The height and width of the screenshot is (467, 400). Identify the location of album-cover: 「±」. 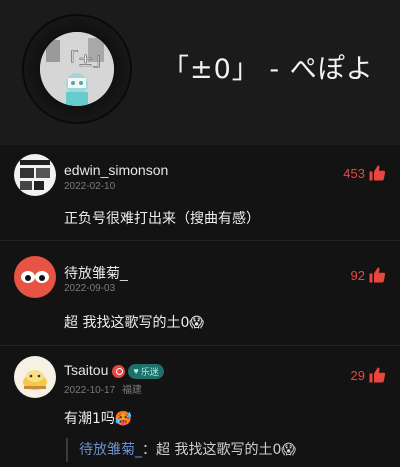
(77, 69).